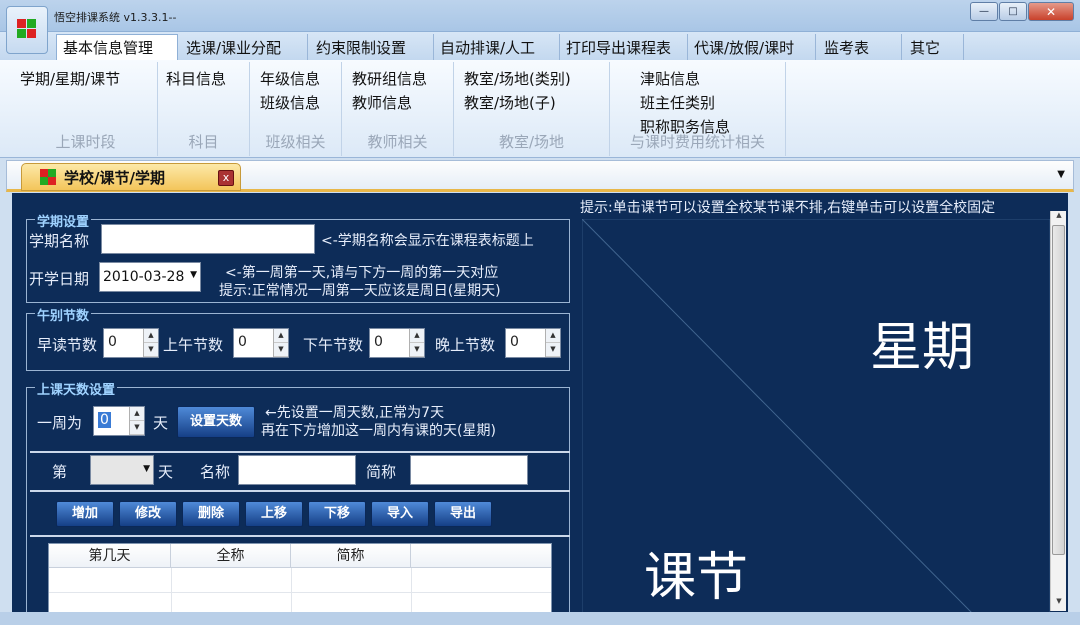 The image size is (1080, 625). What do you see at coordinates (1059, 604) in the screenshot?
I see `scroll-down-icon: ▼` at bounding box center [1059, 604].